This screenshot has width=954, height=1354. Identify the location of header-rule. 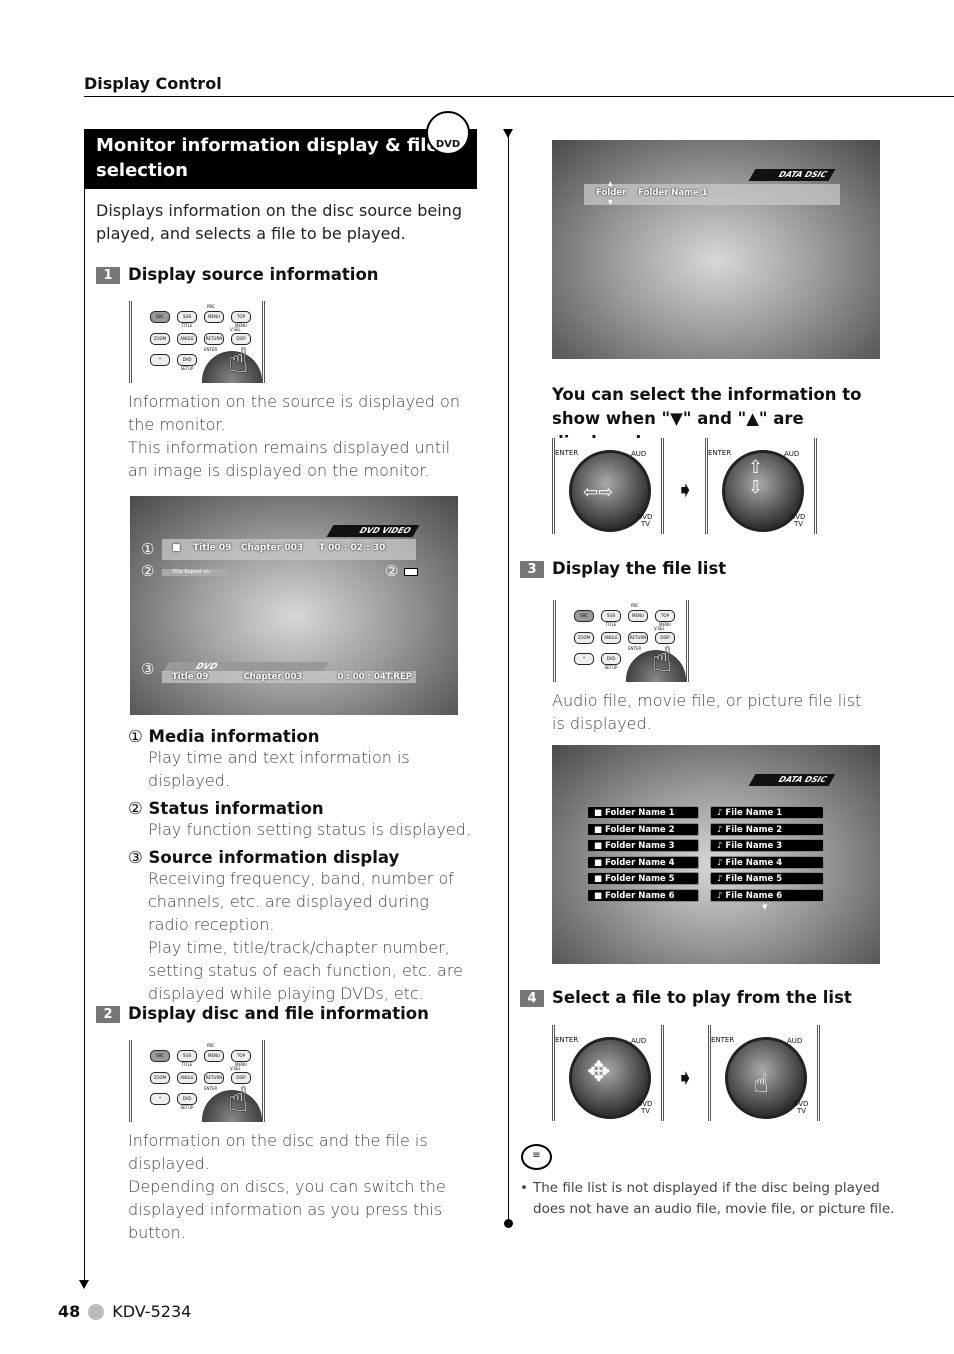
(519, 96).